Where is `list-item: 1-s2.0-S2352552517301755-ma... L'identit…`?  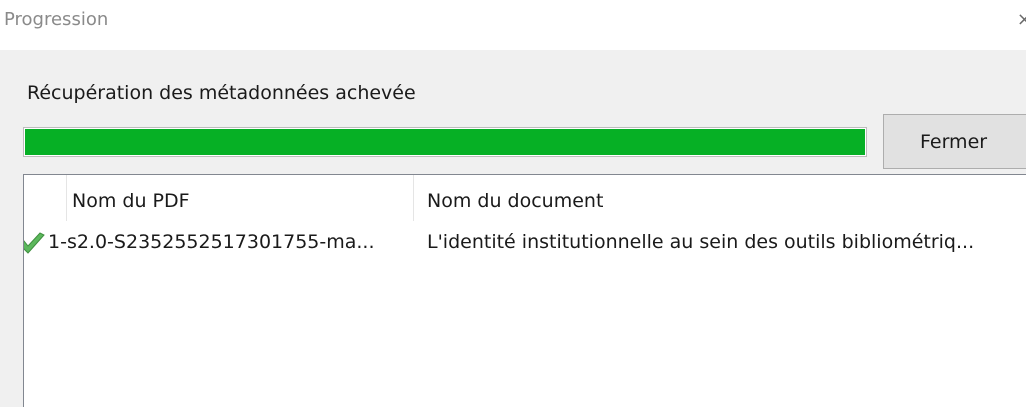
list-item: 1-s2.0-S2352552517301755-ma... L'identit… is located at coordinates (525, 245).